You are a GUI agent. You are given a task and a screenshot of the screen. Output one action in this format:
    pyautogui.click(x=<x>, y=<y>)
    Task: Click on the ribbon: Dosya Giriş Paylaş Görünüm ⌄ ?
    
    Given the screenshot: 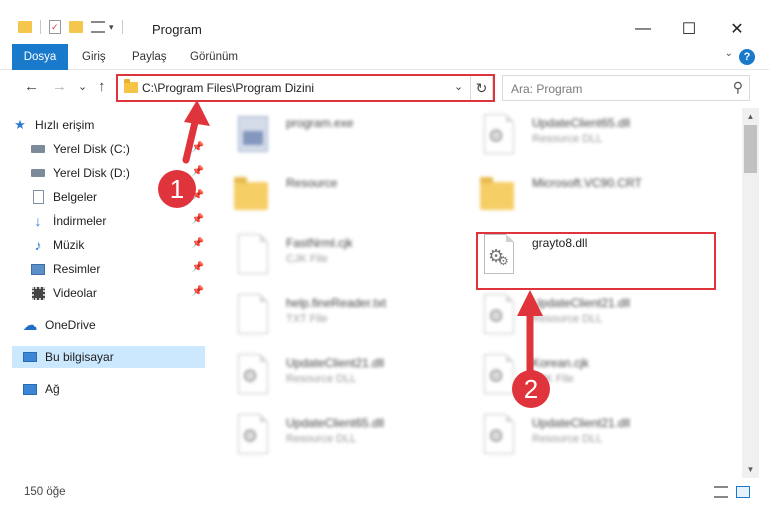 What is the action you would take?
    pyautogui.click(x=384, y=57)
    